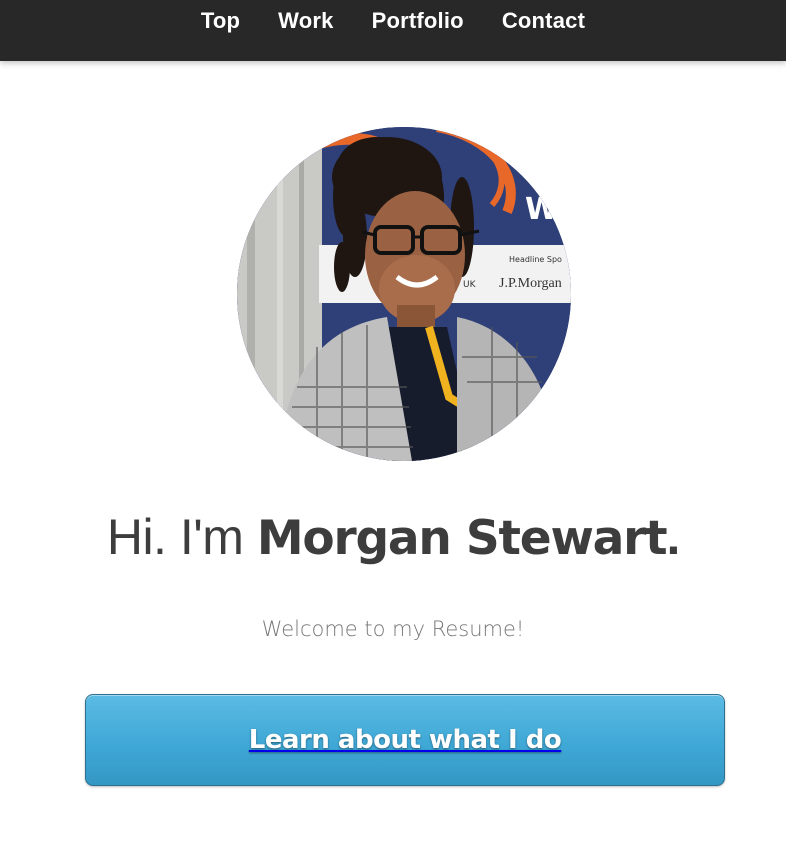  Describe the element at coordinates (305, 21) in the screenshot. I see `nav-link-work: Work` at that location.